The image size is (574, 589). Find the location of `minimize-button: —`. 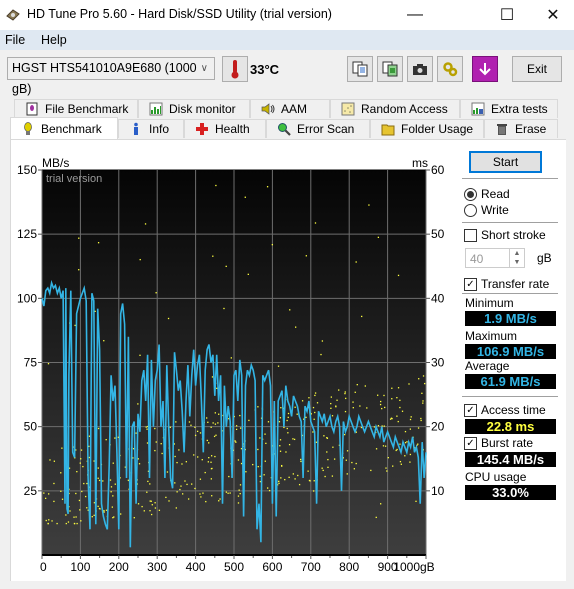

minimize-button: — is located at coordinates (415, 15).